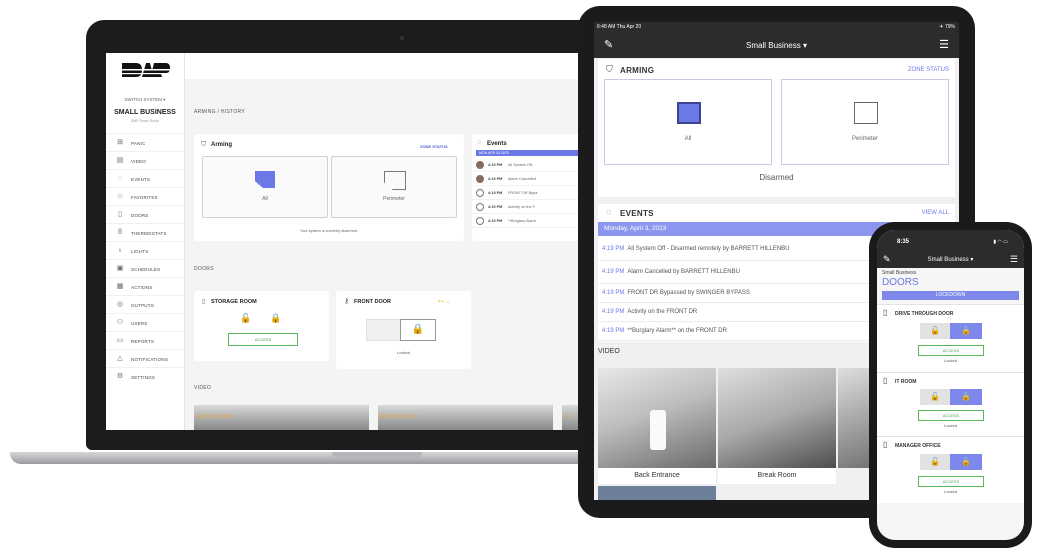 Image resolution: width=1039 pixels, height=550 pixels. I want to click on door-title: STORAGE ROOM, so click(234, 302).